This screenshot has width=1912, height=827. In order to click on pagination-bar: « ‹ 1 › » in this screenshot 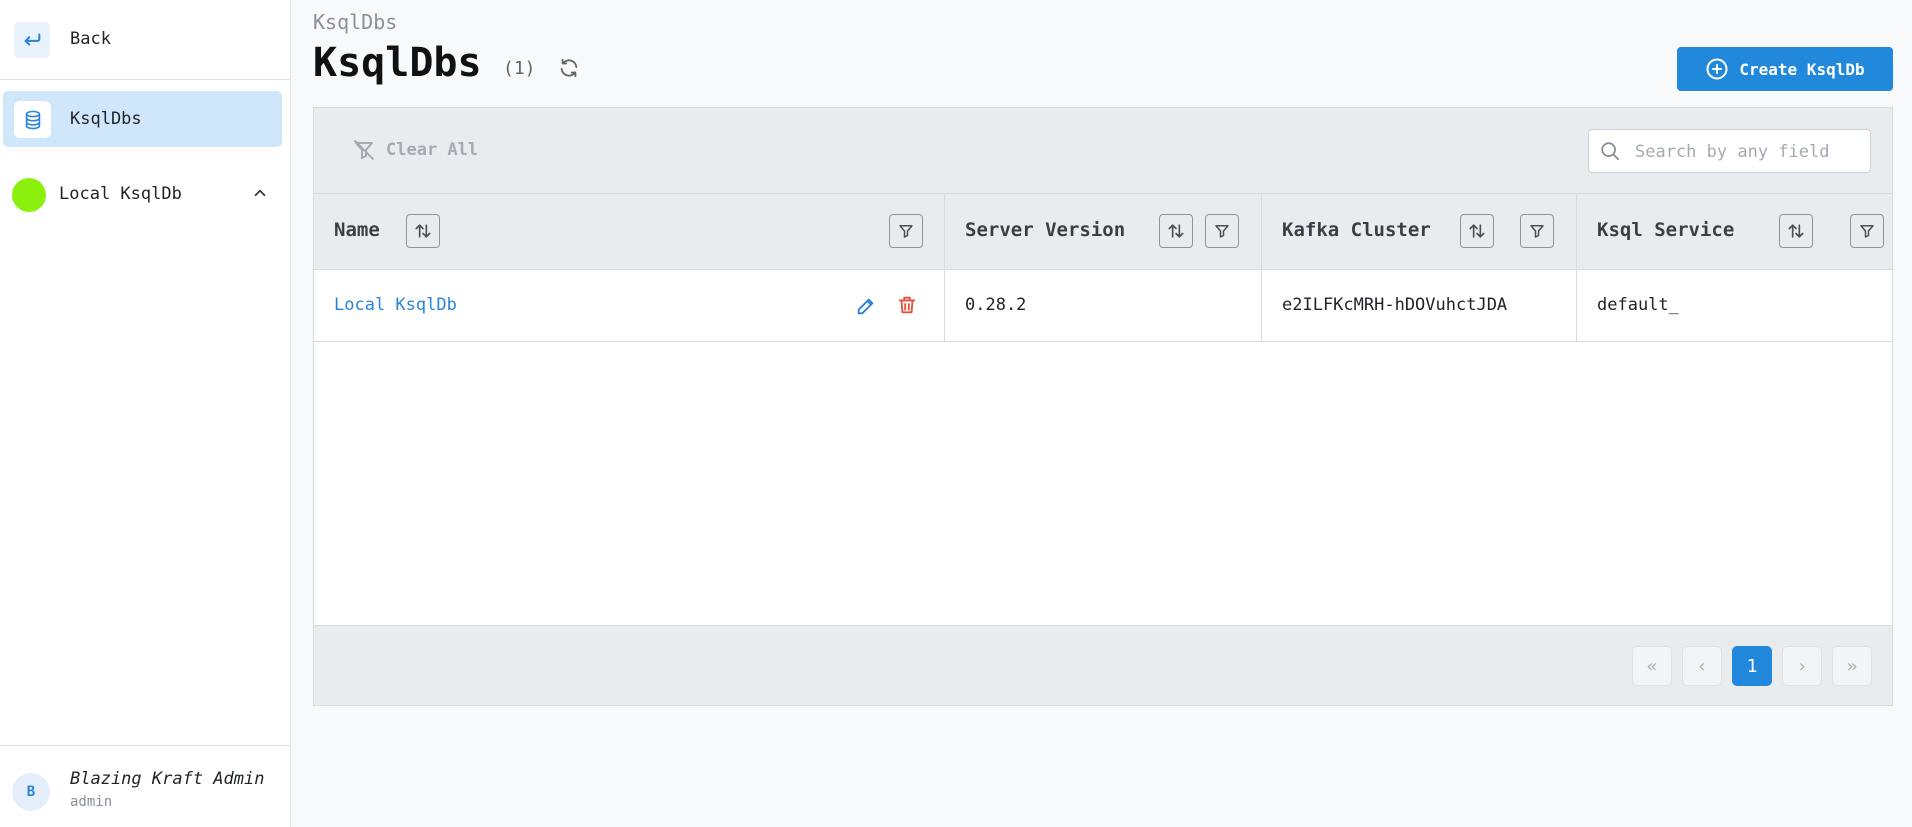, I will do `click(1103, 665)`.